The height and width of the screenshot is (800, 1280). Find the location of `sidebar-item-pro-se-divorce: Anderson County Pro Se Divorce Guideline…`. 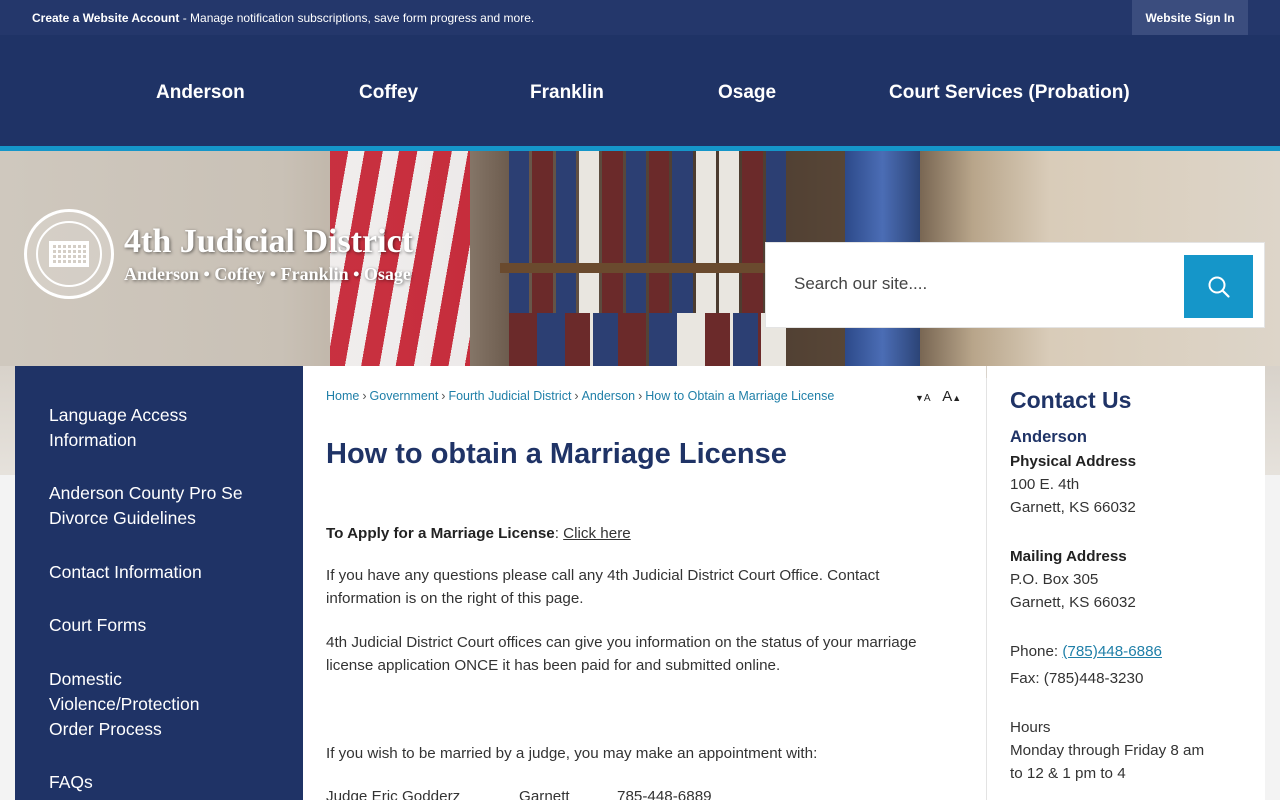

sidebar-item-pro-se-divorce: Anderson County Pro Se Divorce Guideline… is located at coordinates (164, 506).